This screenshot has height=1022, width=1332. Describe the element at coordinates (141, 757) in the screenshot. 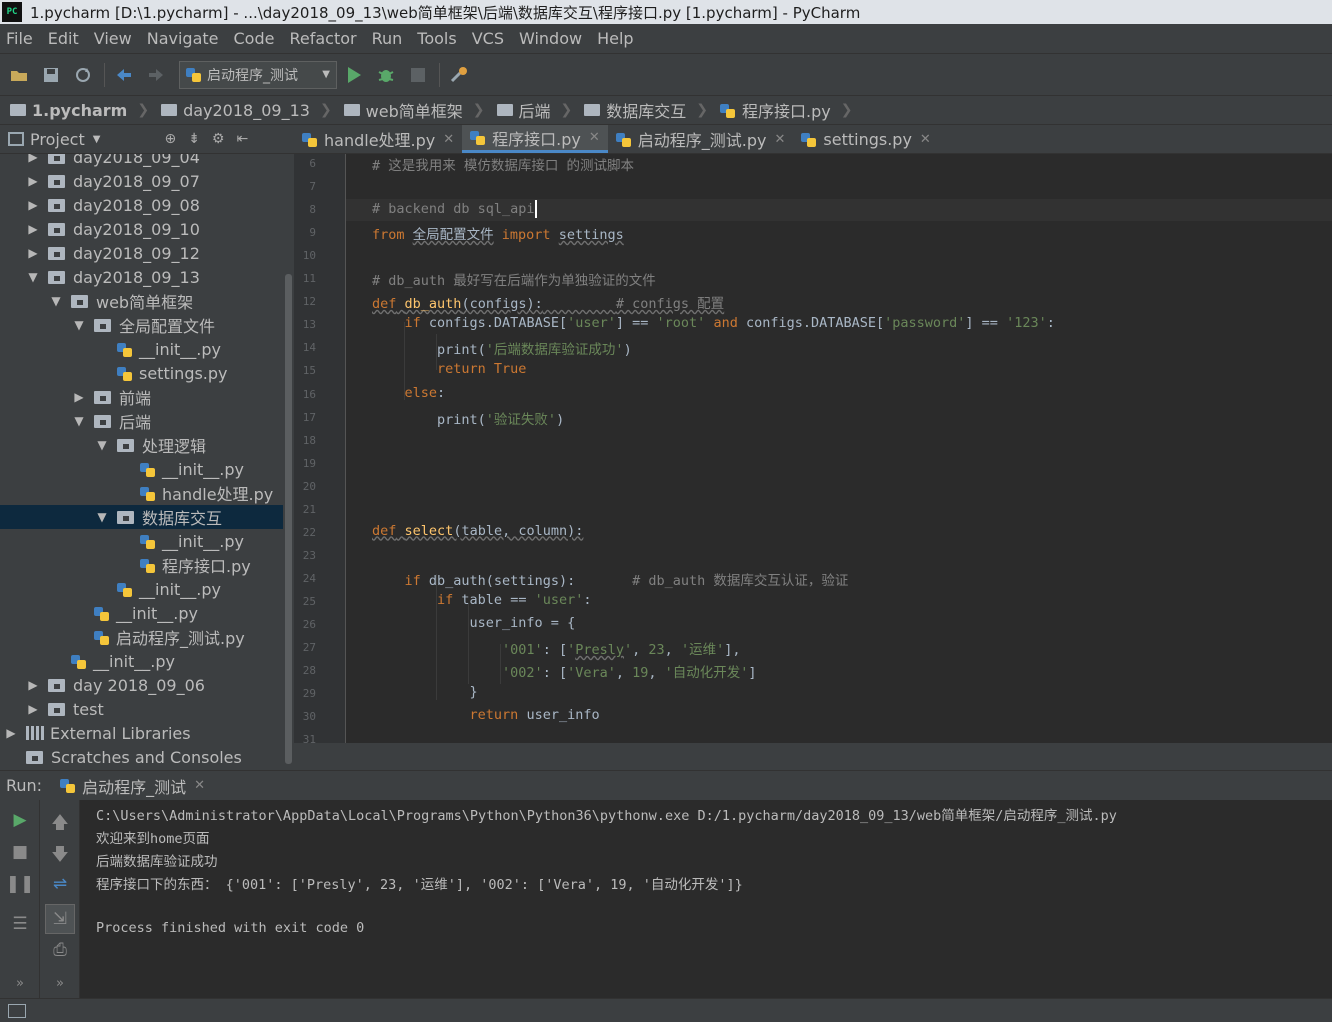

I see `tree-item: Scratches and Consoles` at that location.